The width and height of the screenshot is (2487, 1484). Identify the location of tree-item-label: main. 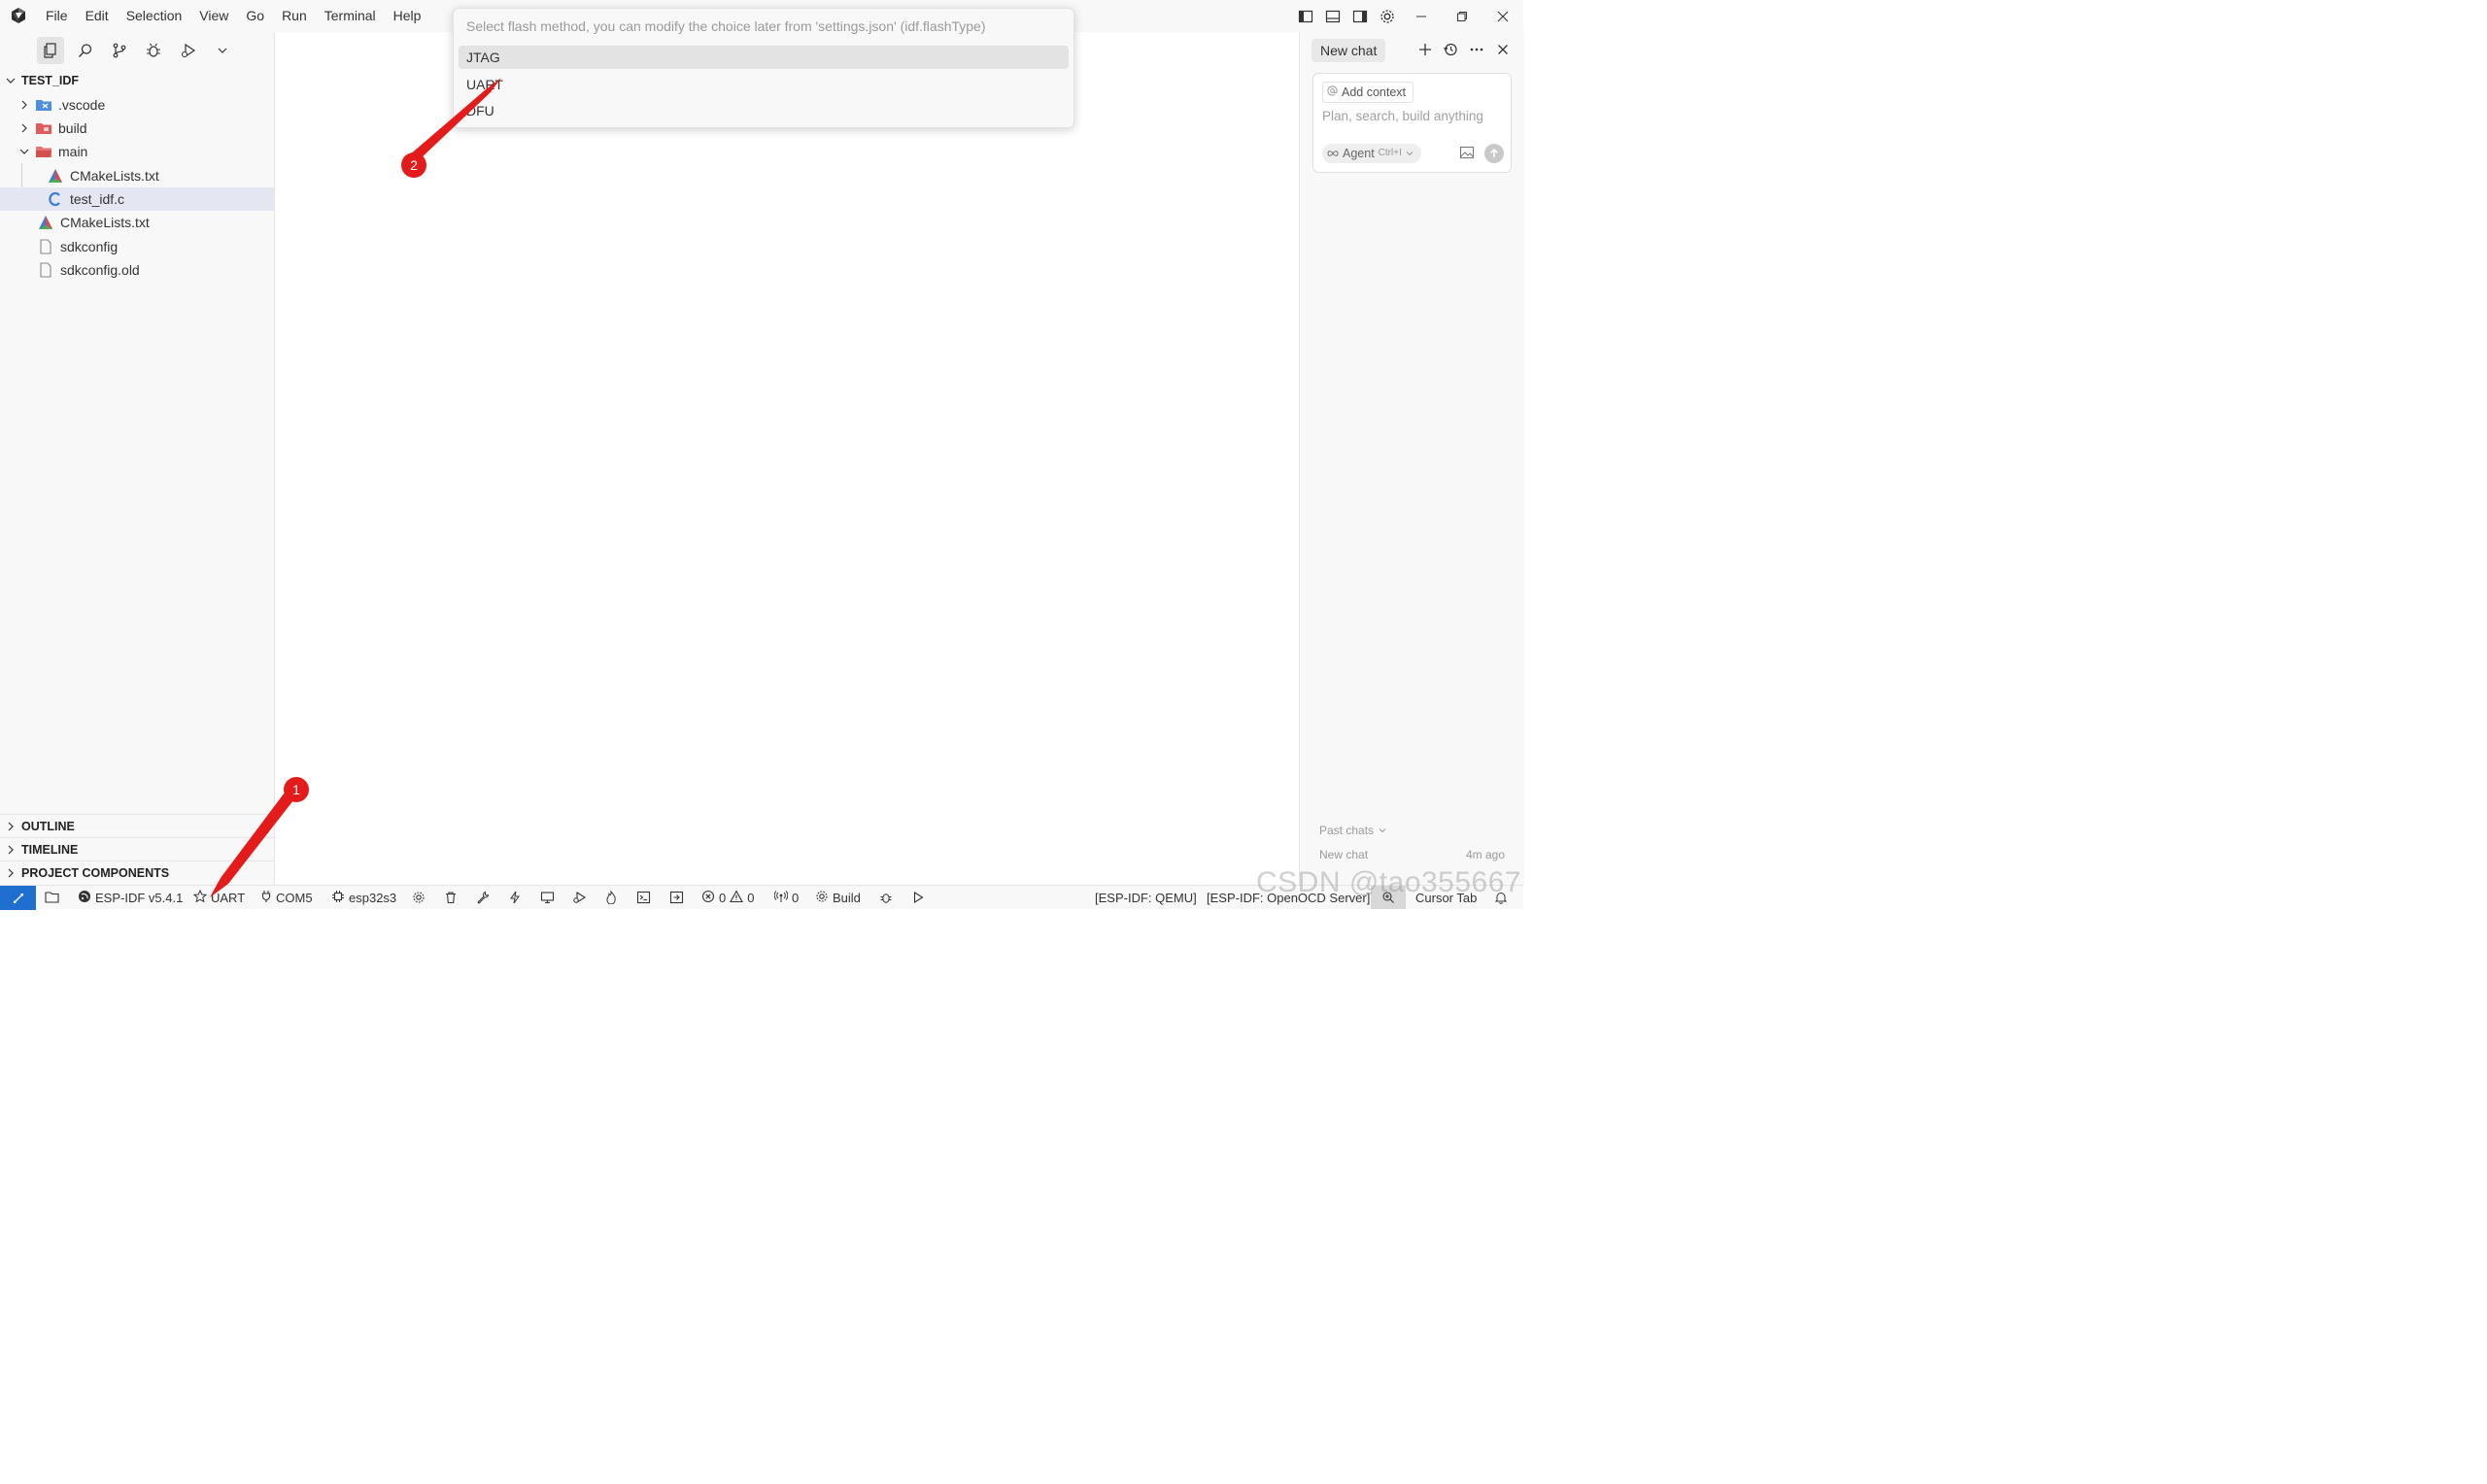
(73, 151).